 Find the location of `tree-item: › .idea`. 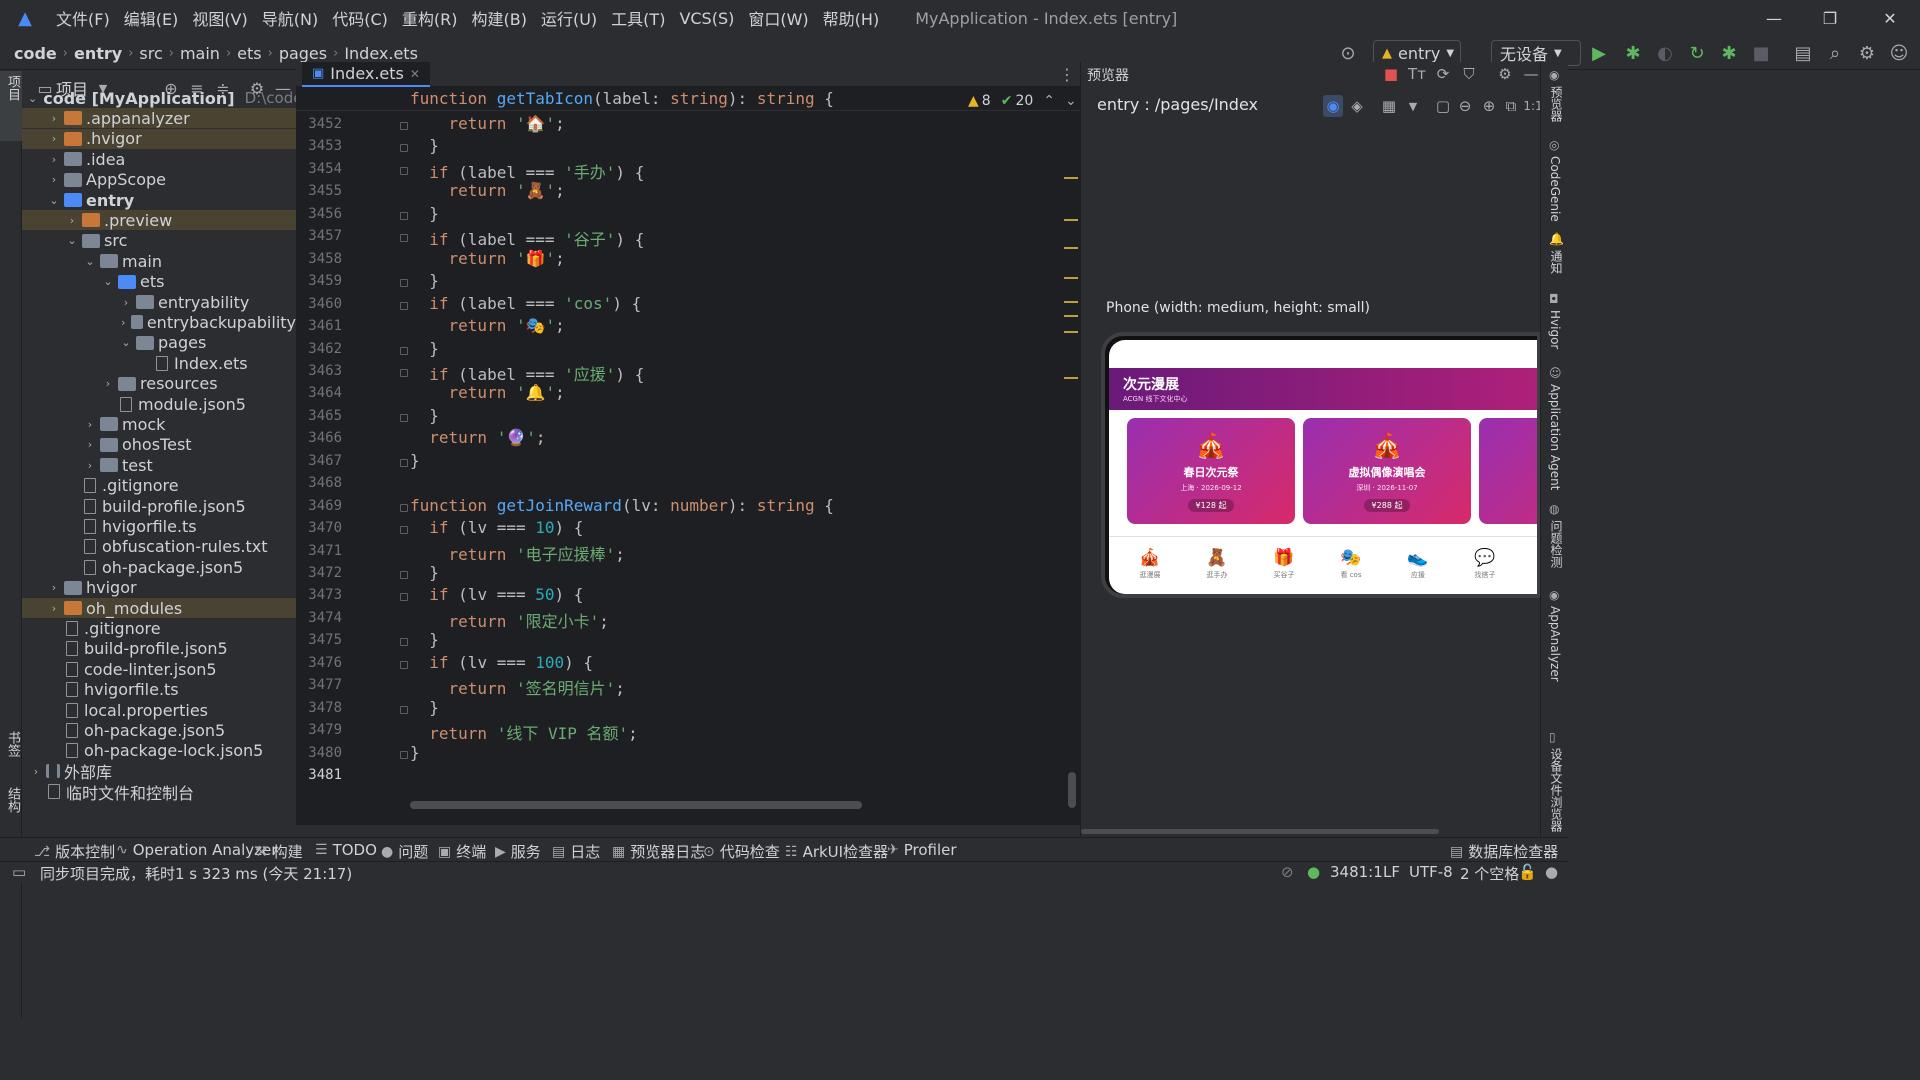

tree-item: › .idea is located at coordinates (159, 159).